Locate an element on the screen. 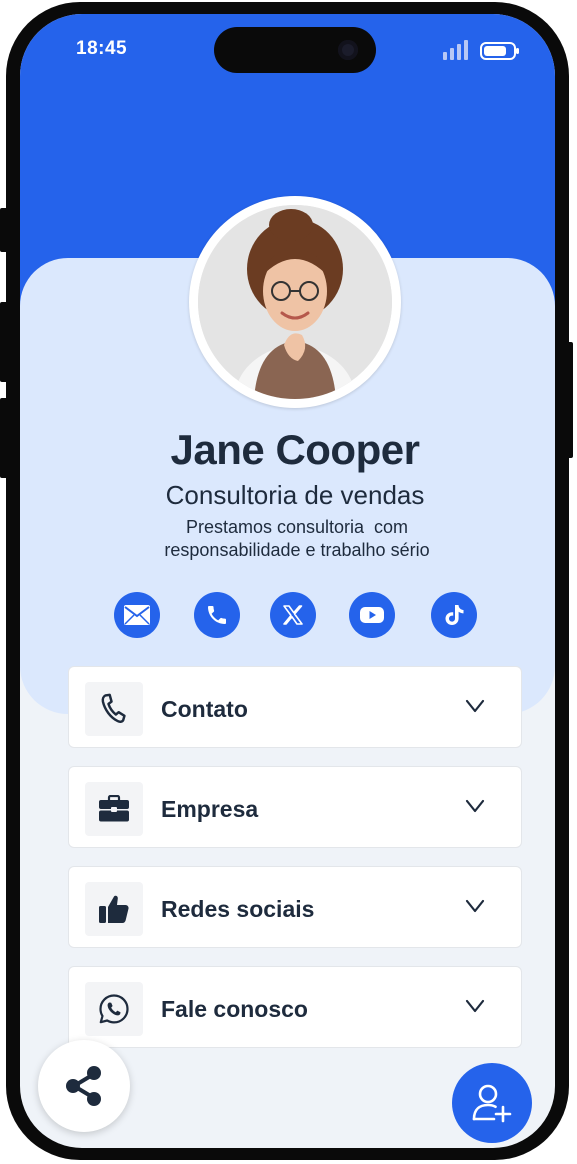 Image resolution: width=577 pixels, height=1164 pixels. share-icon is located at coordinates (83, 1086).